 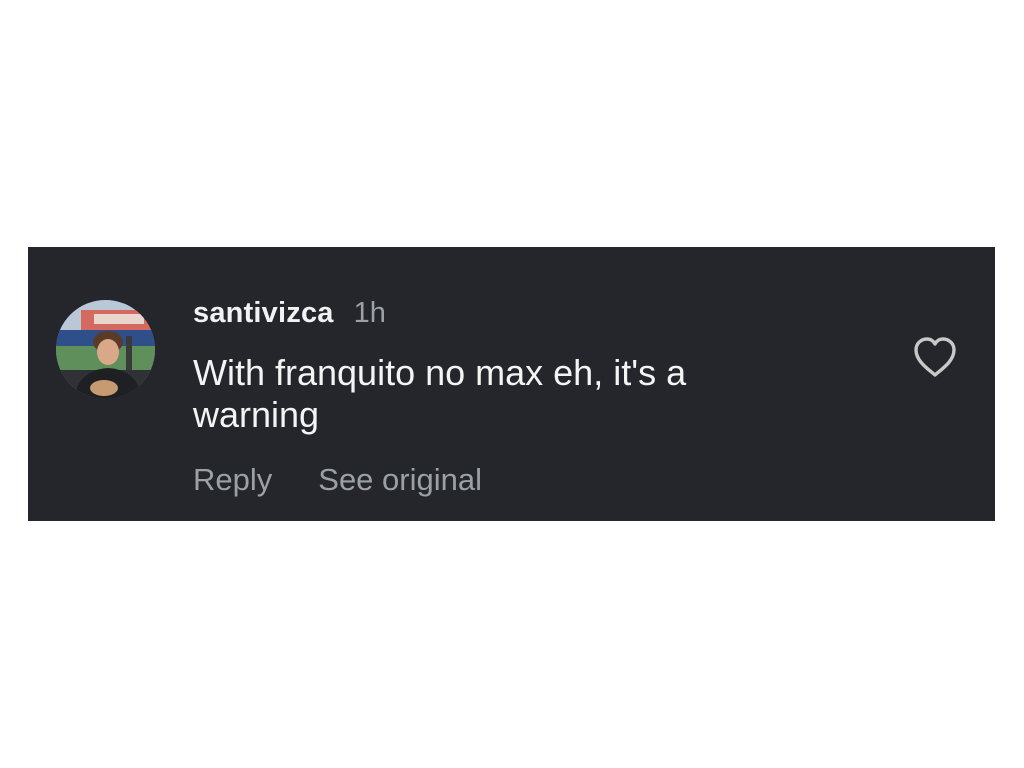 What do you see at coordinates (440, 372) in the screenshot?
I see `comment-text-line-1: With franquito no max eh, it's a` at bounding box center [440, 372].